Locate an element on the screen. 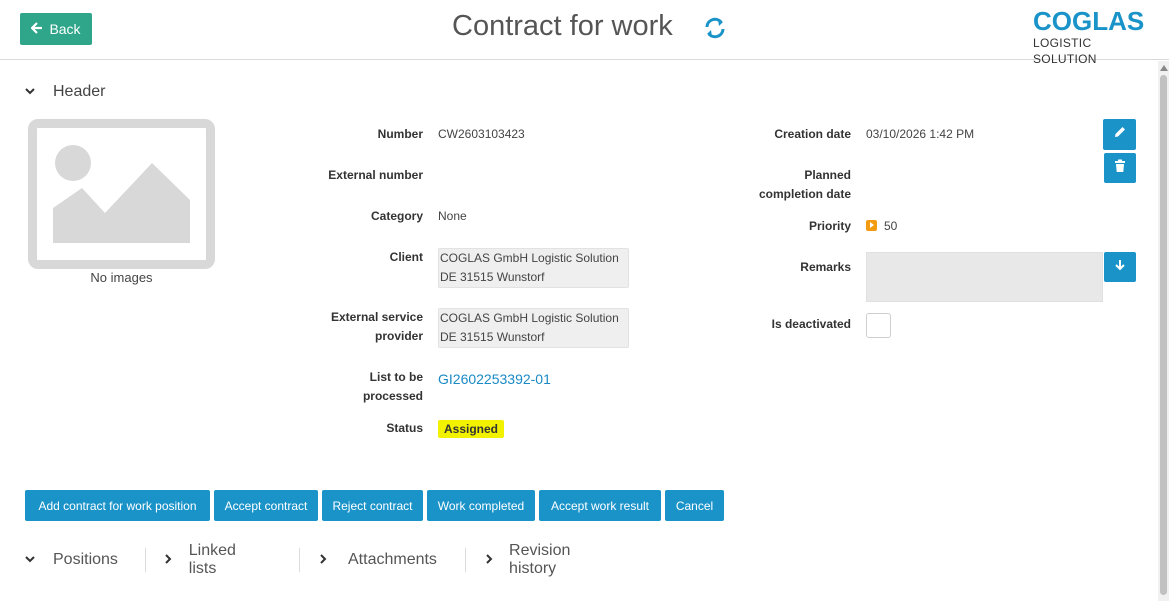  list-to-be-processed-link: GI2602253392-01 is located at coordinates (494, 379).